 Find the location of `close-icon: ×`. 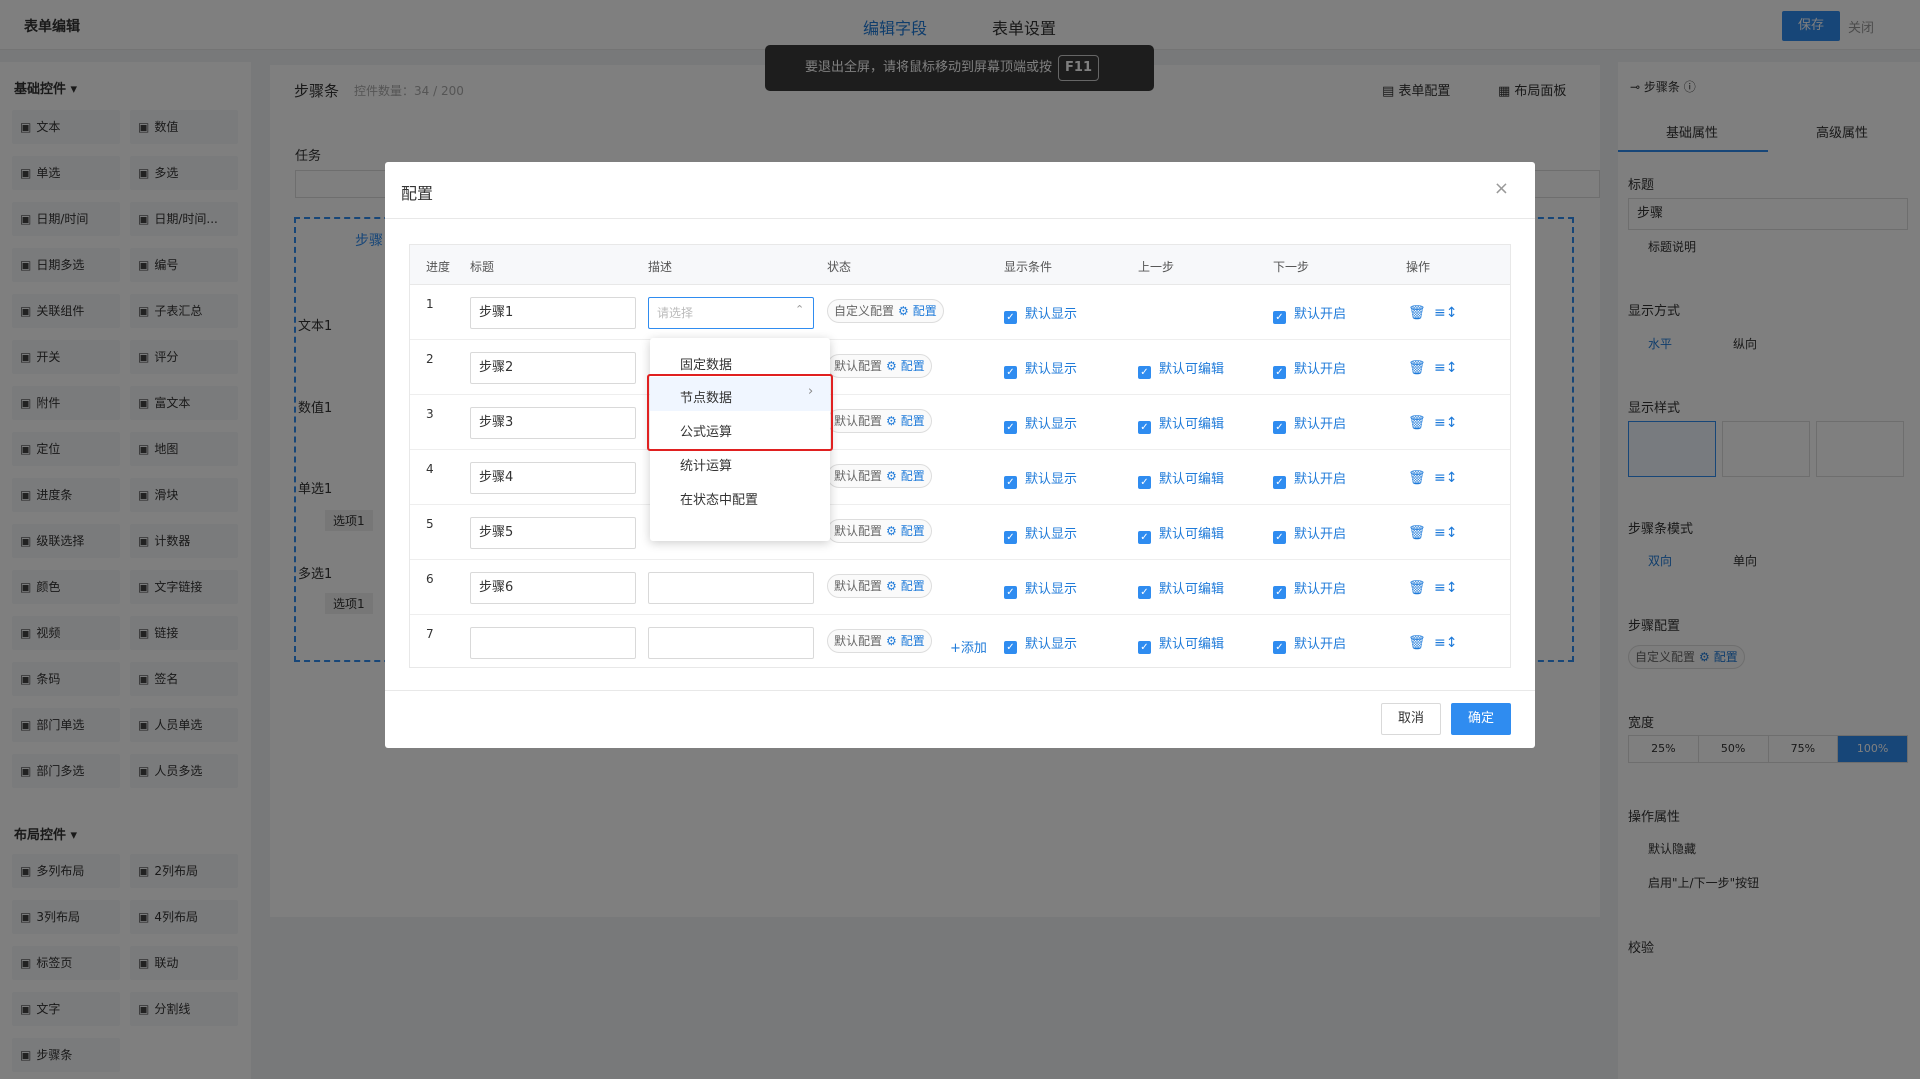

close-icon: × is located at coordinates (1501, 188).